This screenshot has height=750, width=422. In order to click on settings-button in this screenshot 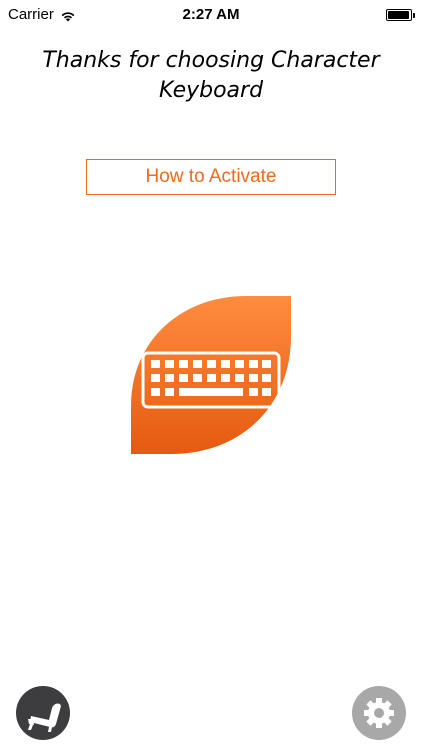, I will do `click(379, 713)`.